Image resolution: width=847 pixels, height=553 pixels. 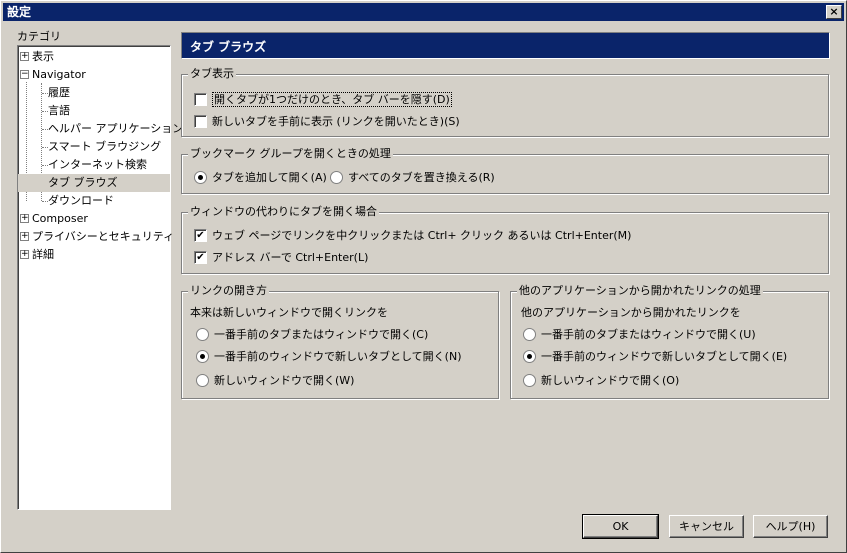 What do you see at coordinates (640, 291) in the screenshot?
I see `group-legend: 他のアプリケーションから開かれたリンクの処理` at bounding box center [640, 291].